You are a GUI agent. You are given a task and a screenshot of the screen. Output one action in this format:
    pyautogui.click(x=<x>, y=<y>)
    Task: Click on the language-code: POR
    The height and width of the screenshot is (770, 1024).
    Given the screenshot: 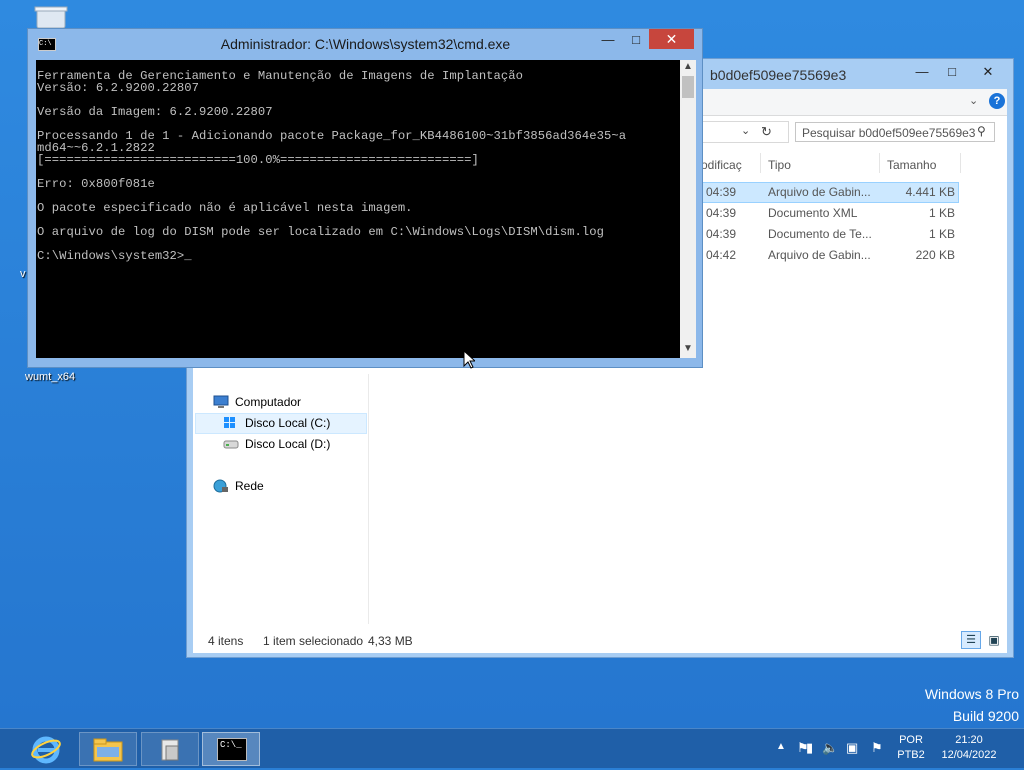 What is the action you would take?
    pyautogui.click(x=911, y=740)
    